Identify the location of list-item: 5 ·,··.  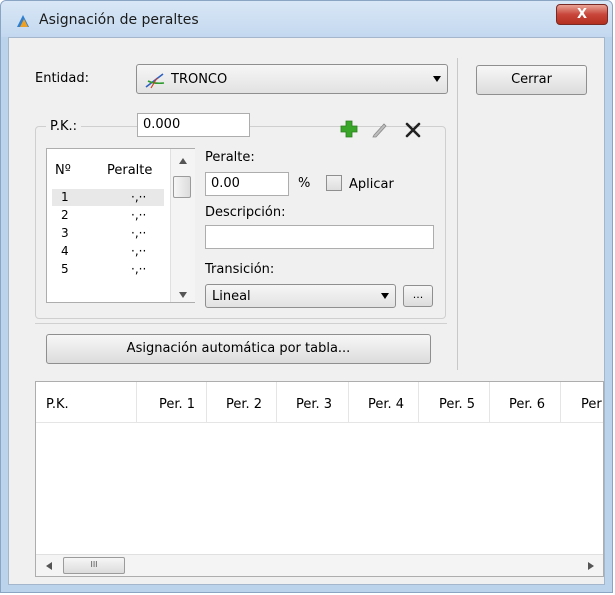
(108, 269).